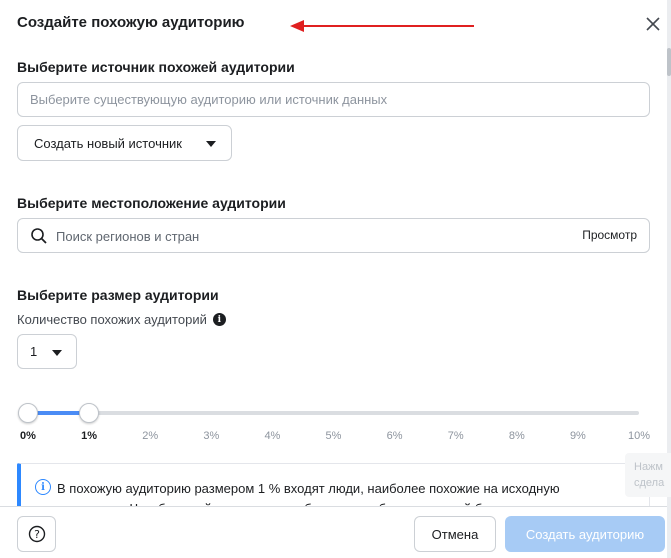 The height and width of the screenshot is (558, 671). What do you see at coordinates (333, 99) in the screenshot?
I see `source-input` at bounding box center [333, 99].